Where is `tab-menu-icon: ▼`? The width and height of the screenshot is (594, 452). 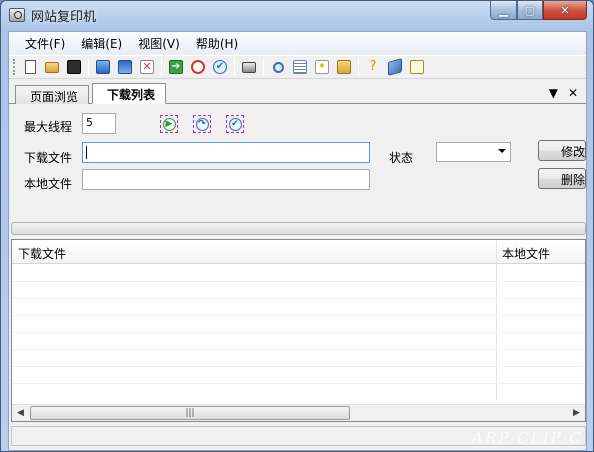
tab-menu-icon: ▼ is located at coordinates (553, 93).